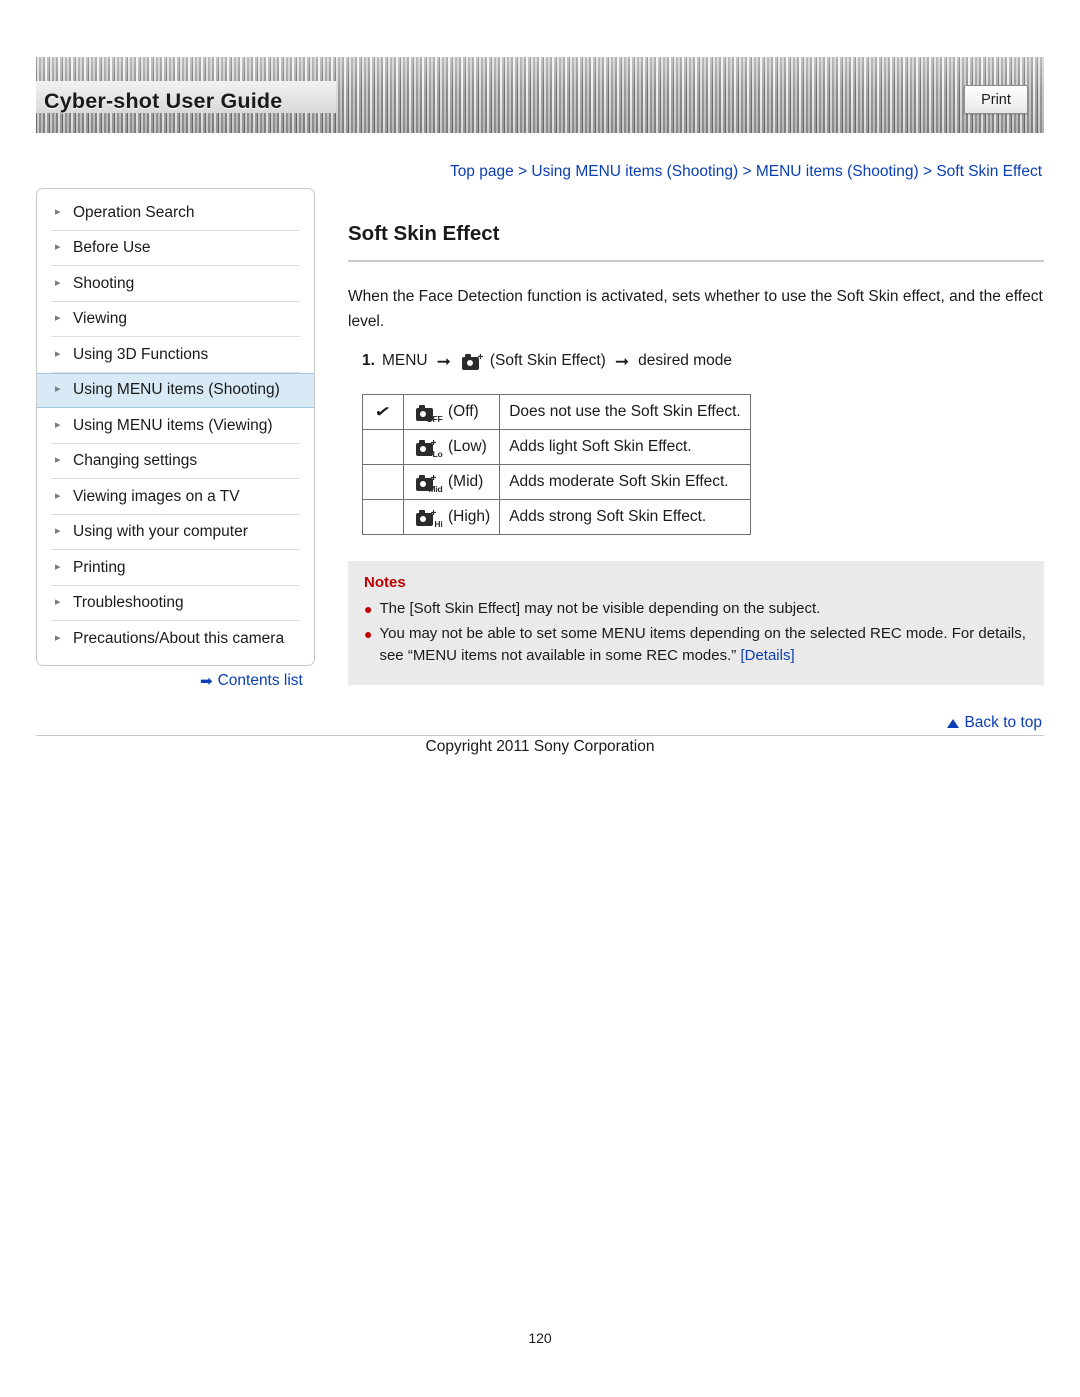 The height and width of the screenshot is (1397, 1080). What do you see at coordinates (385, 582) in the screenshot?
I see `notes-title: Notes` at bounding box center [385, 582].